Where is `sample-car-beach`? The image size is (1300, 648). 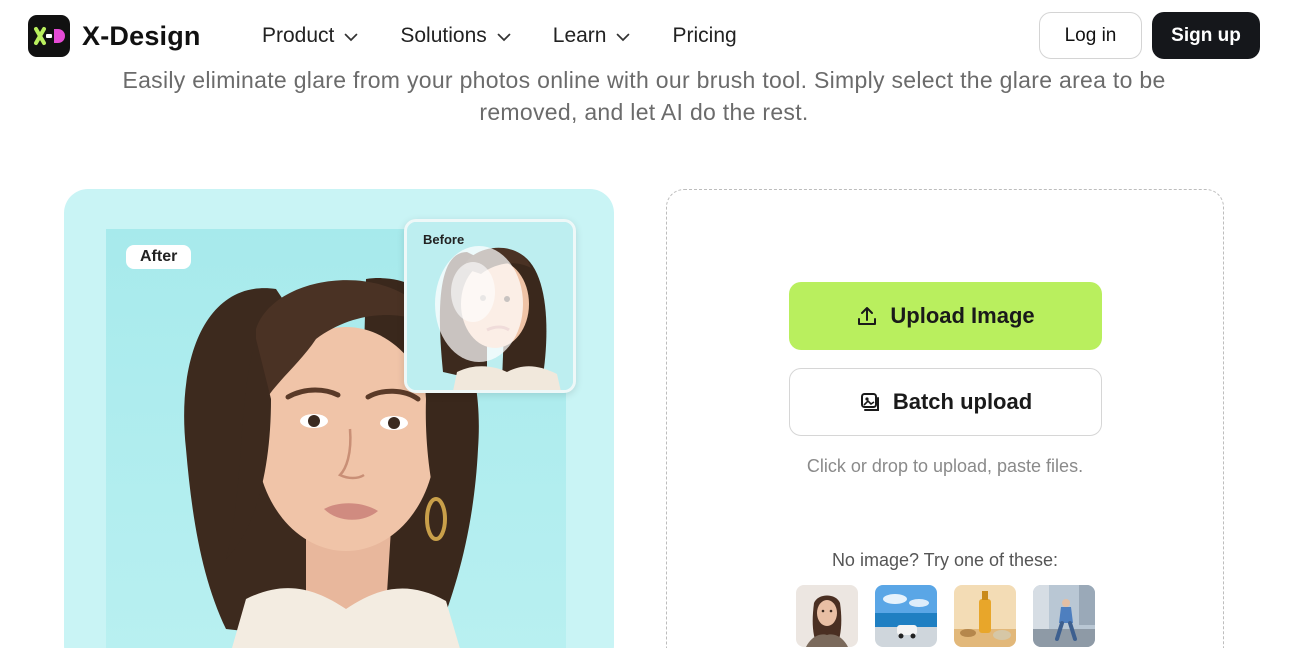
sample-car-beach is located at coordinates (906, 616).